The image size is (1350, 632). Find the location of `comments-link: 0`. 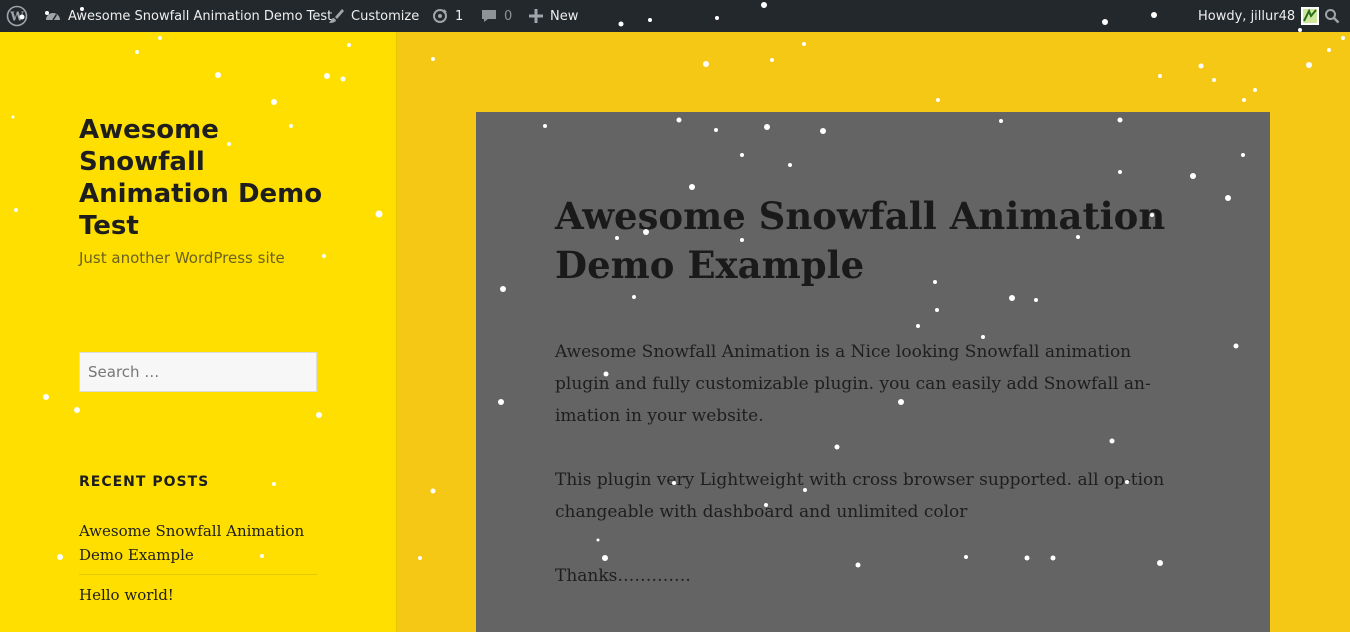

comments-link: 0 is located at coordinates (496, 16).